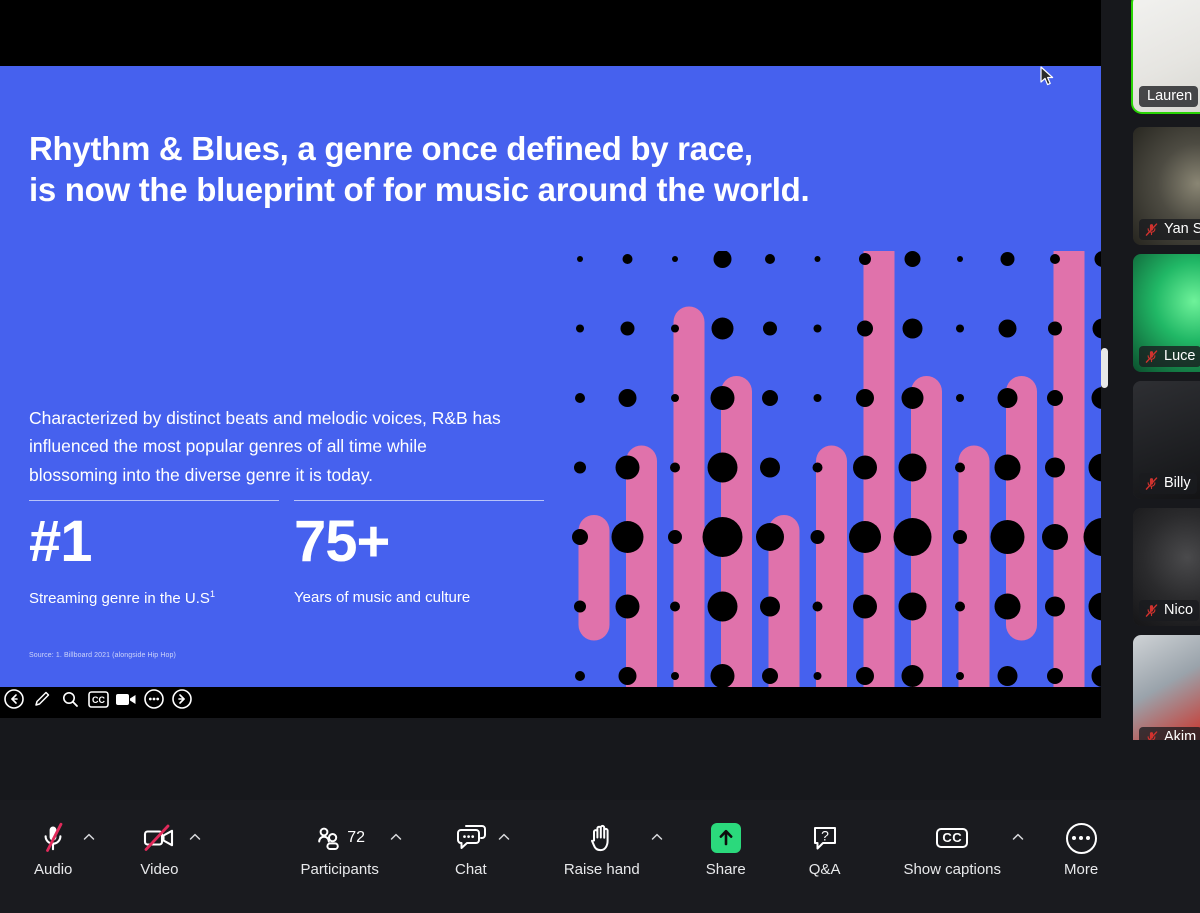 The width and height of the screenshot is (1200, 913). What do you see at coordinates (419, 597) in the screenshot?
I see `stat-caption: Years of music and culture` at bounding box center [419, 597].